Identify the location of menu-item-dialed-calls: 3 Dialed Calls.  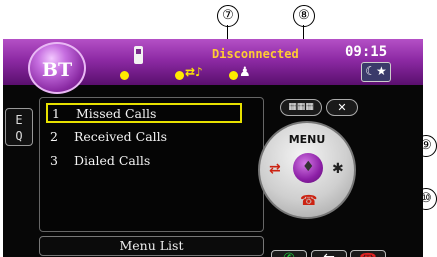
(144, 161).